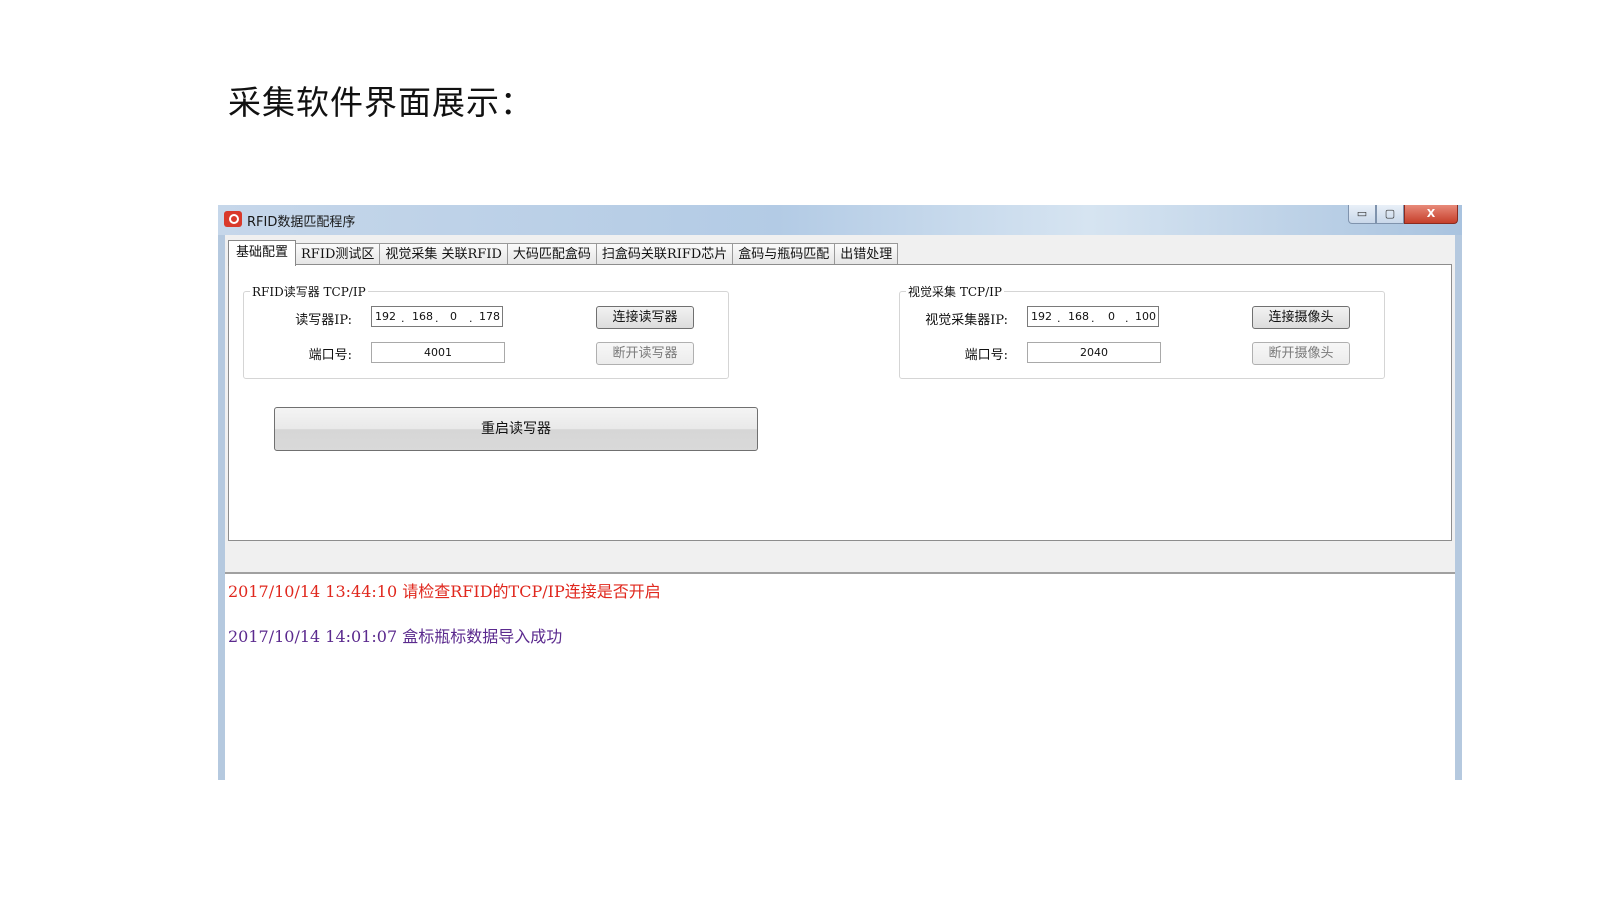  Describe the element at coordinates (1362, 214) in the screenshot. I see `minimize-button: ▭` at that location.